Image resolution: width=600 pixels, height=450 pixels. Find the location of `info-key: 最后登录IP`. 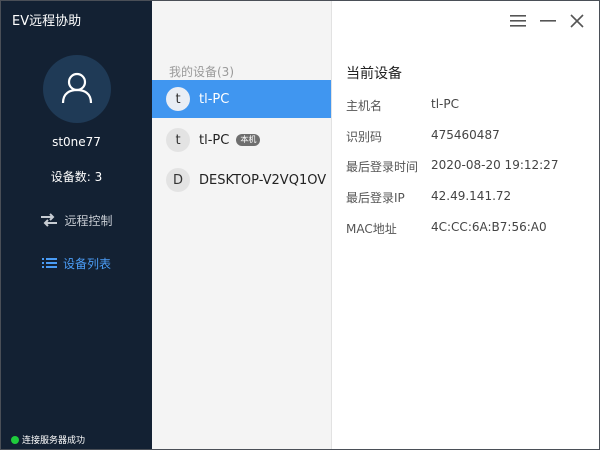

info-key: 最后登录IP is located at coordinates (375, 198).